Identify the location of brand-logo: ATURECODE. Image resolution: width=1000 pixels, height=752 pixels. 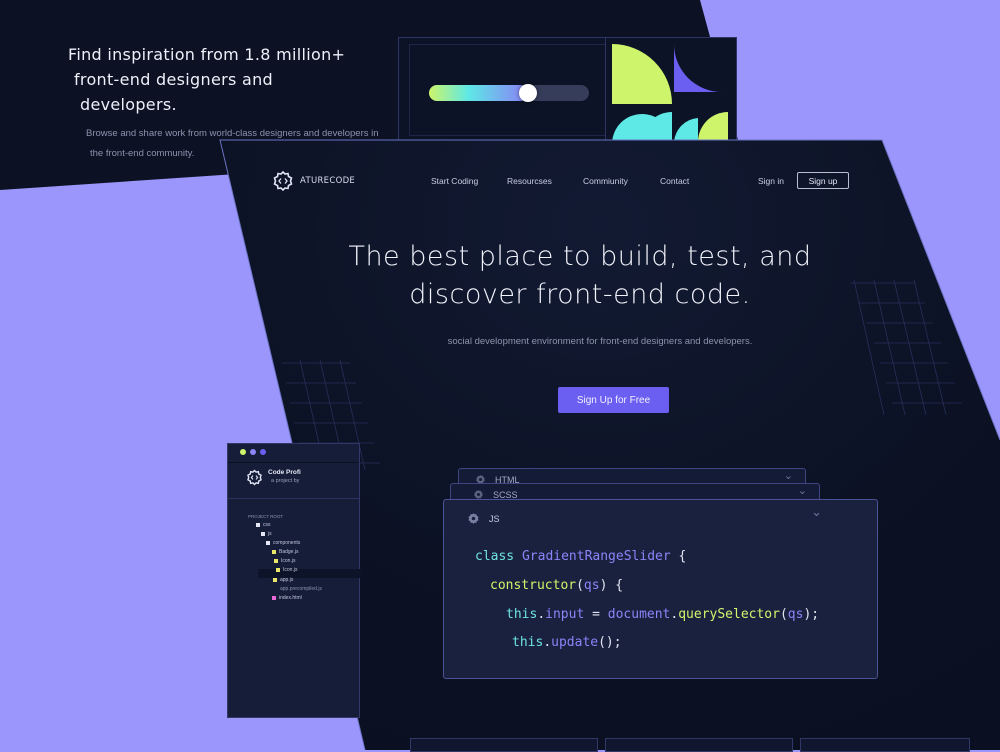
(313, 181).